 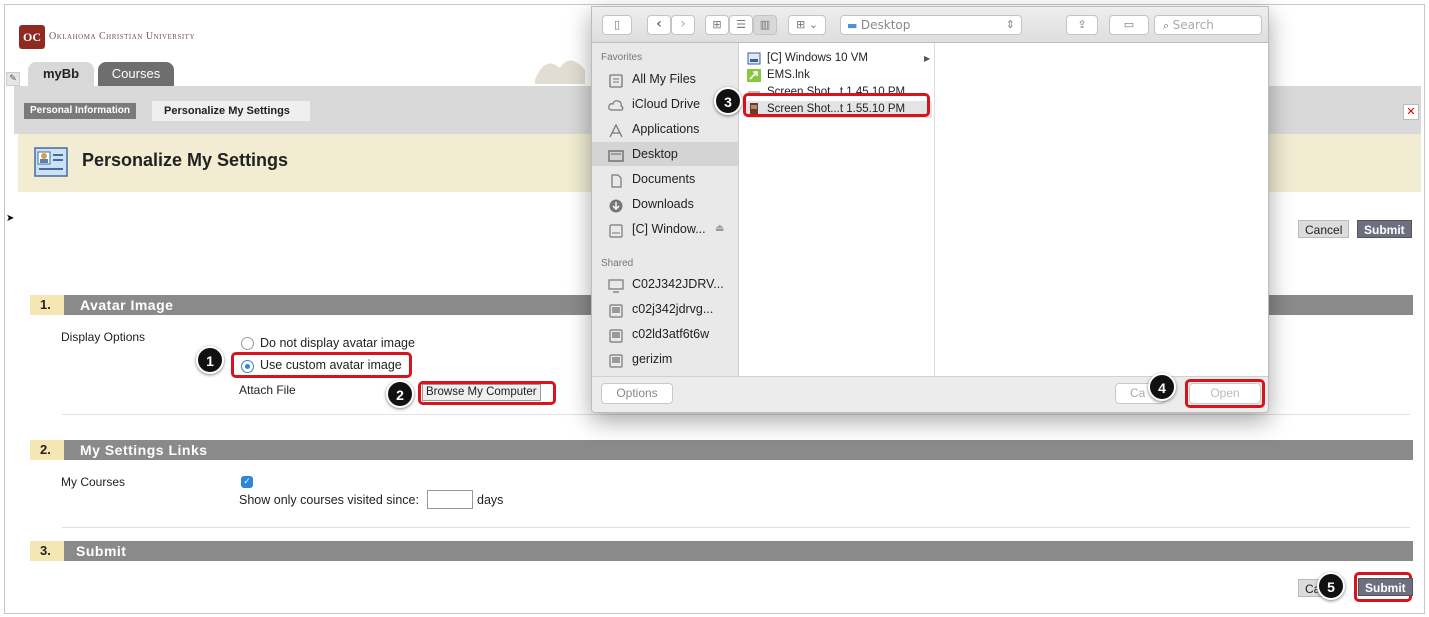 I want to click on highlight-selected-file, so click(x=836, y=105).